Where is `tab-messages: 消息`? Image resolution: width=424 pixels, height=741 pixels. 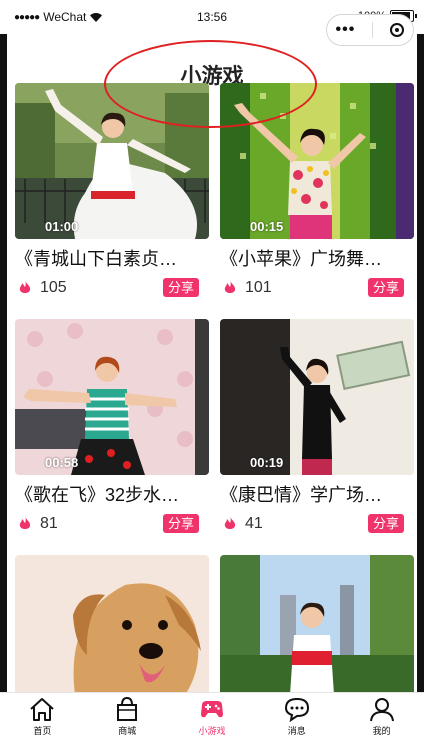 tab-messages: 消息 is located at coordinates (296, 717).